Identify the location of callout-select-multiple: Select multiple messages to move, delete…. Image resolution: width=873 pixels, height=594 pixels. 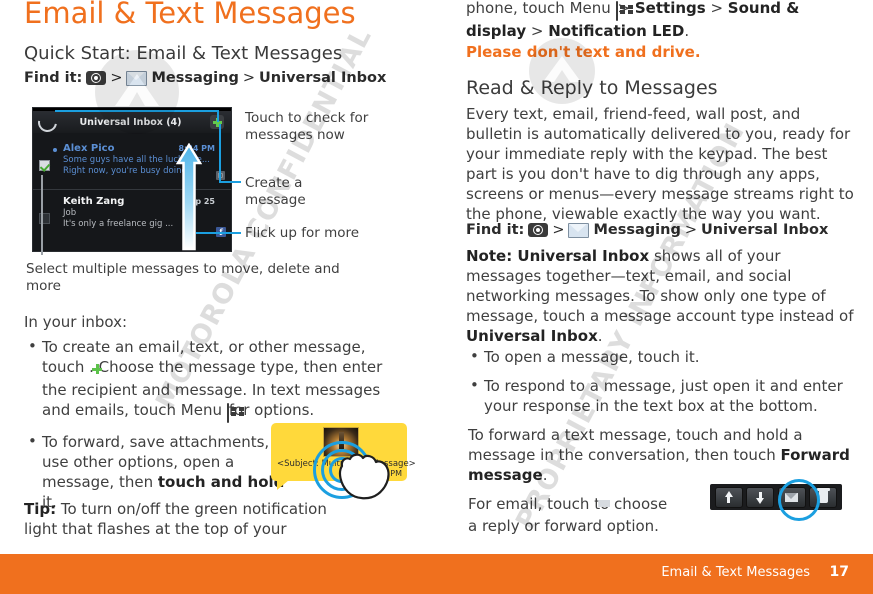
(183, 277).